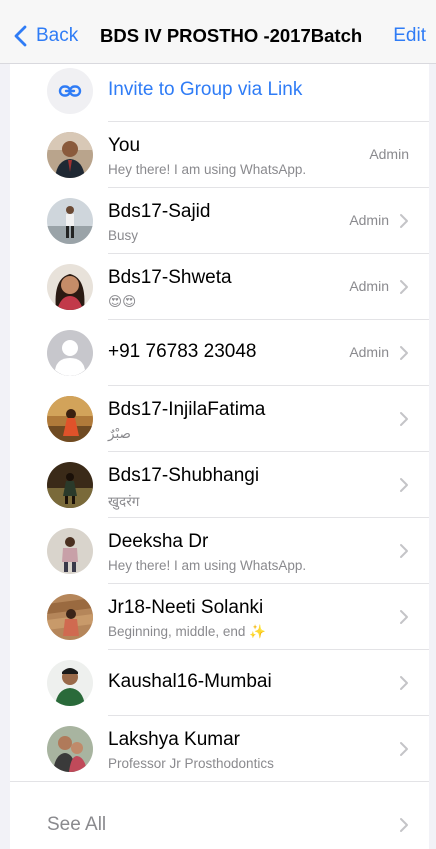 This screenshot has height=849, width=436. I want to click on invite-via-link-row: Invite to Group via Link, so click(219, 93).